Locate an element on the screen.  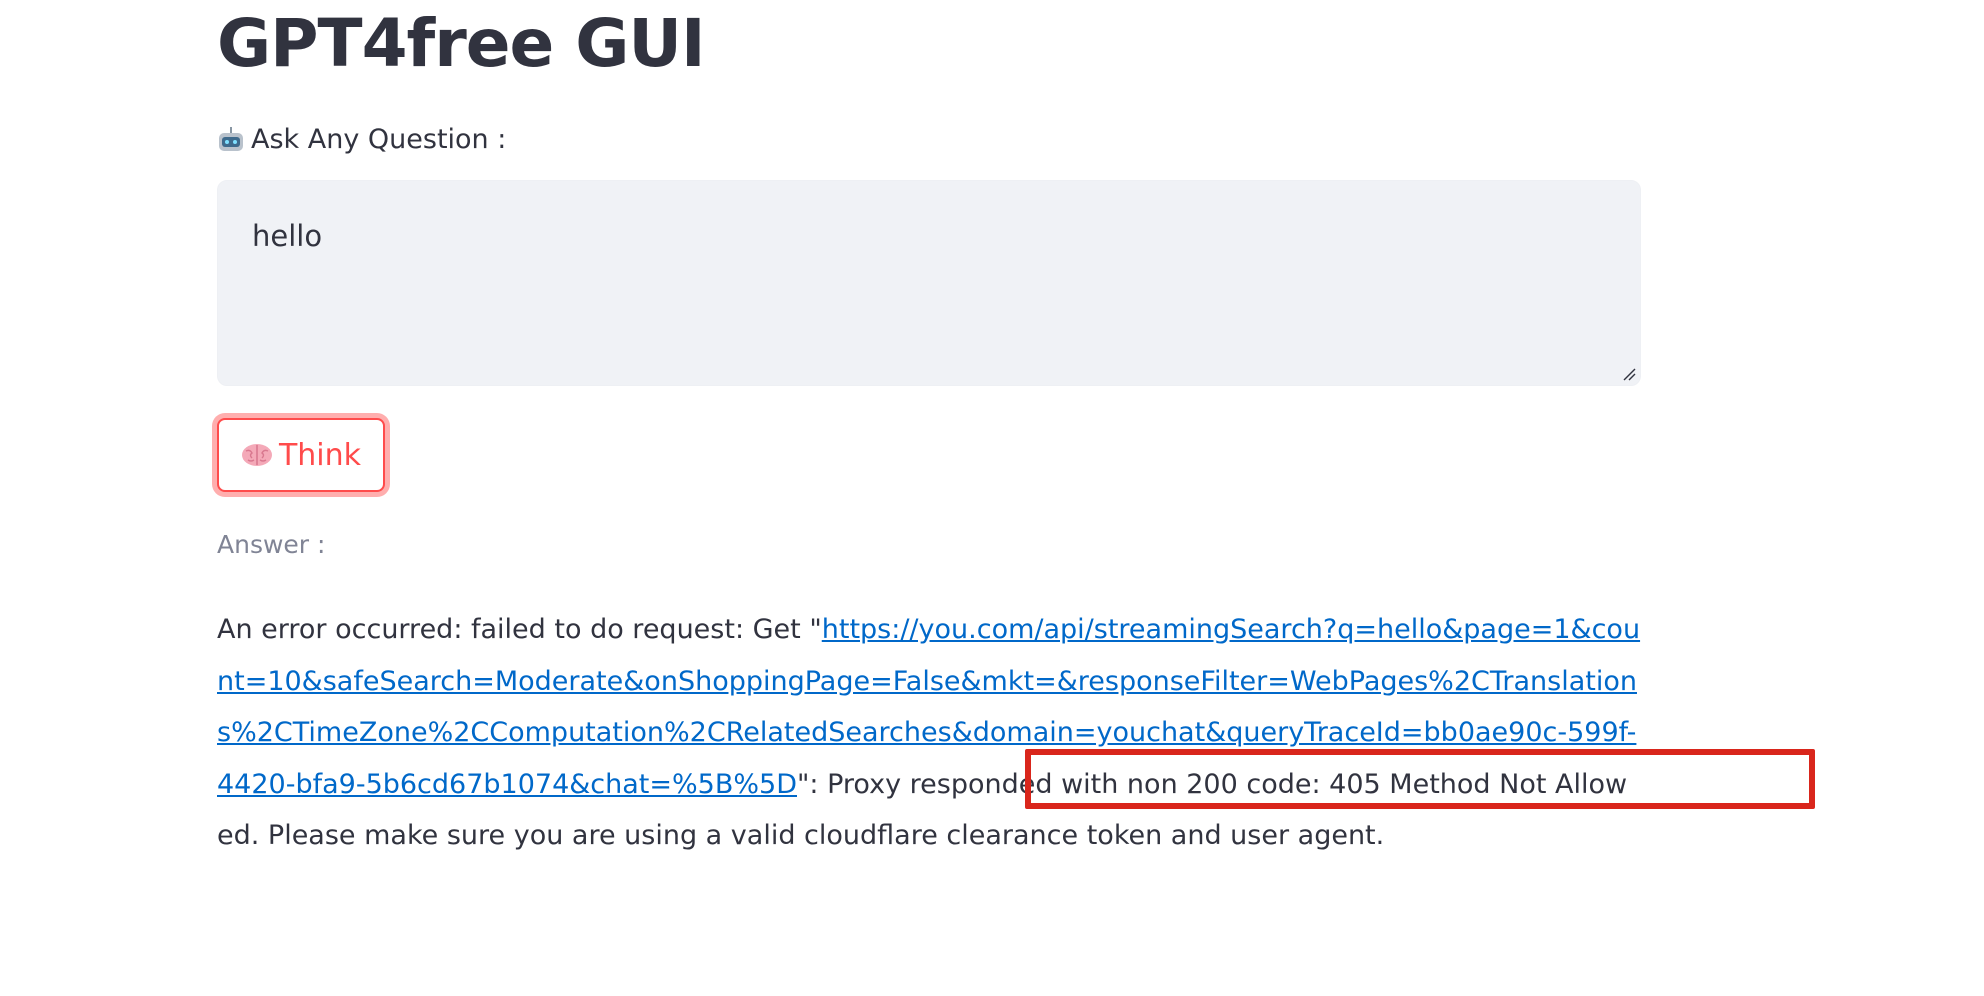
question-label-text: Ask Any Question : is located at coordinates (379, 139).